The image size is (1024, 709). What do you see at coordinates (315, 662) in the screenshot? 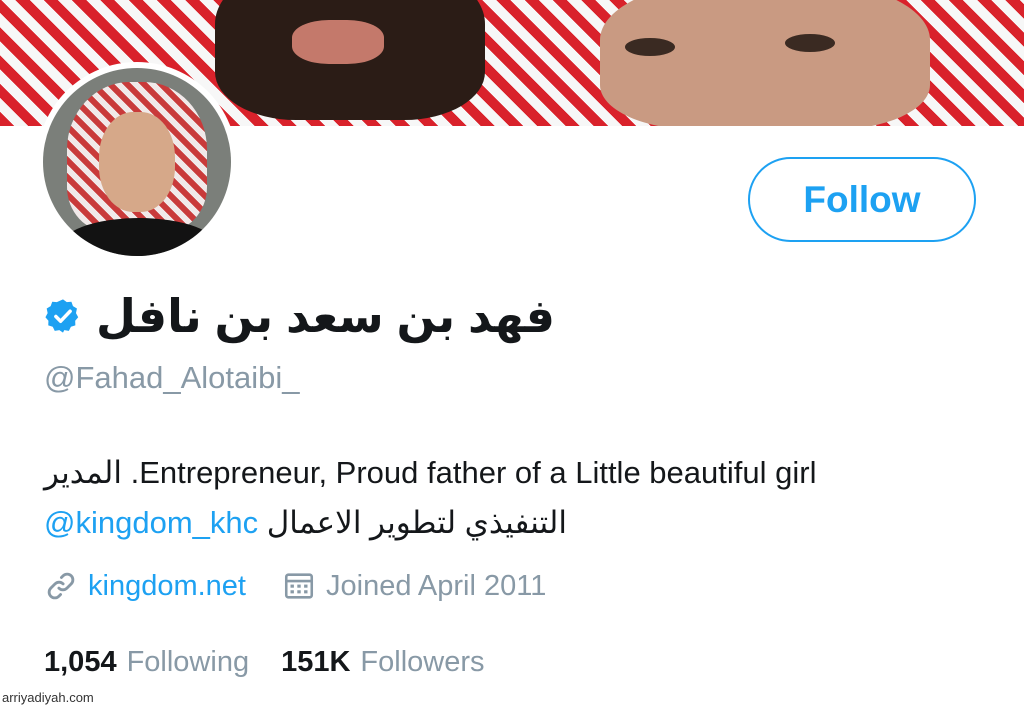
I see `followers-count: 151K` at bounding box center [315, 662].